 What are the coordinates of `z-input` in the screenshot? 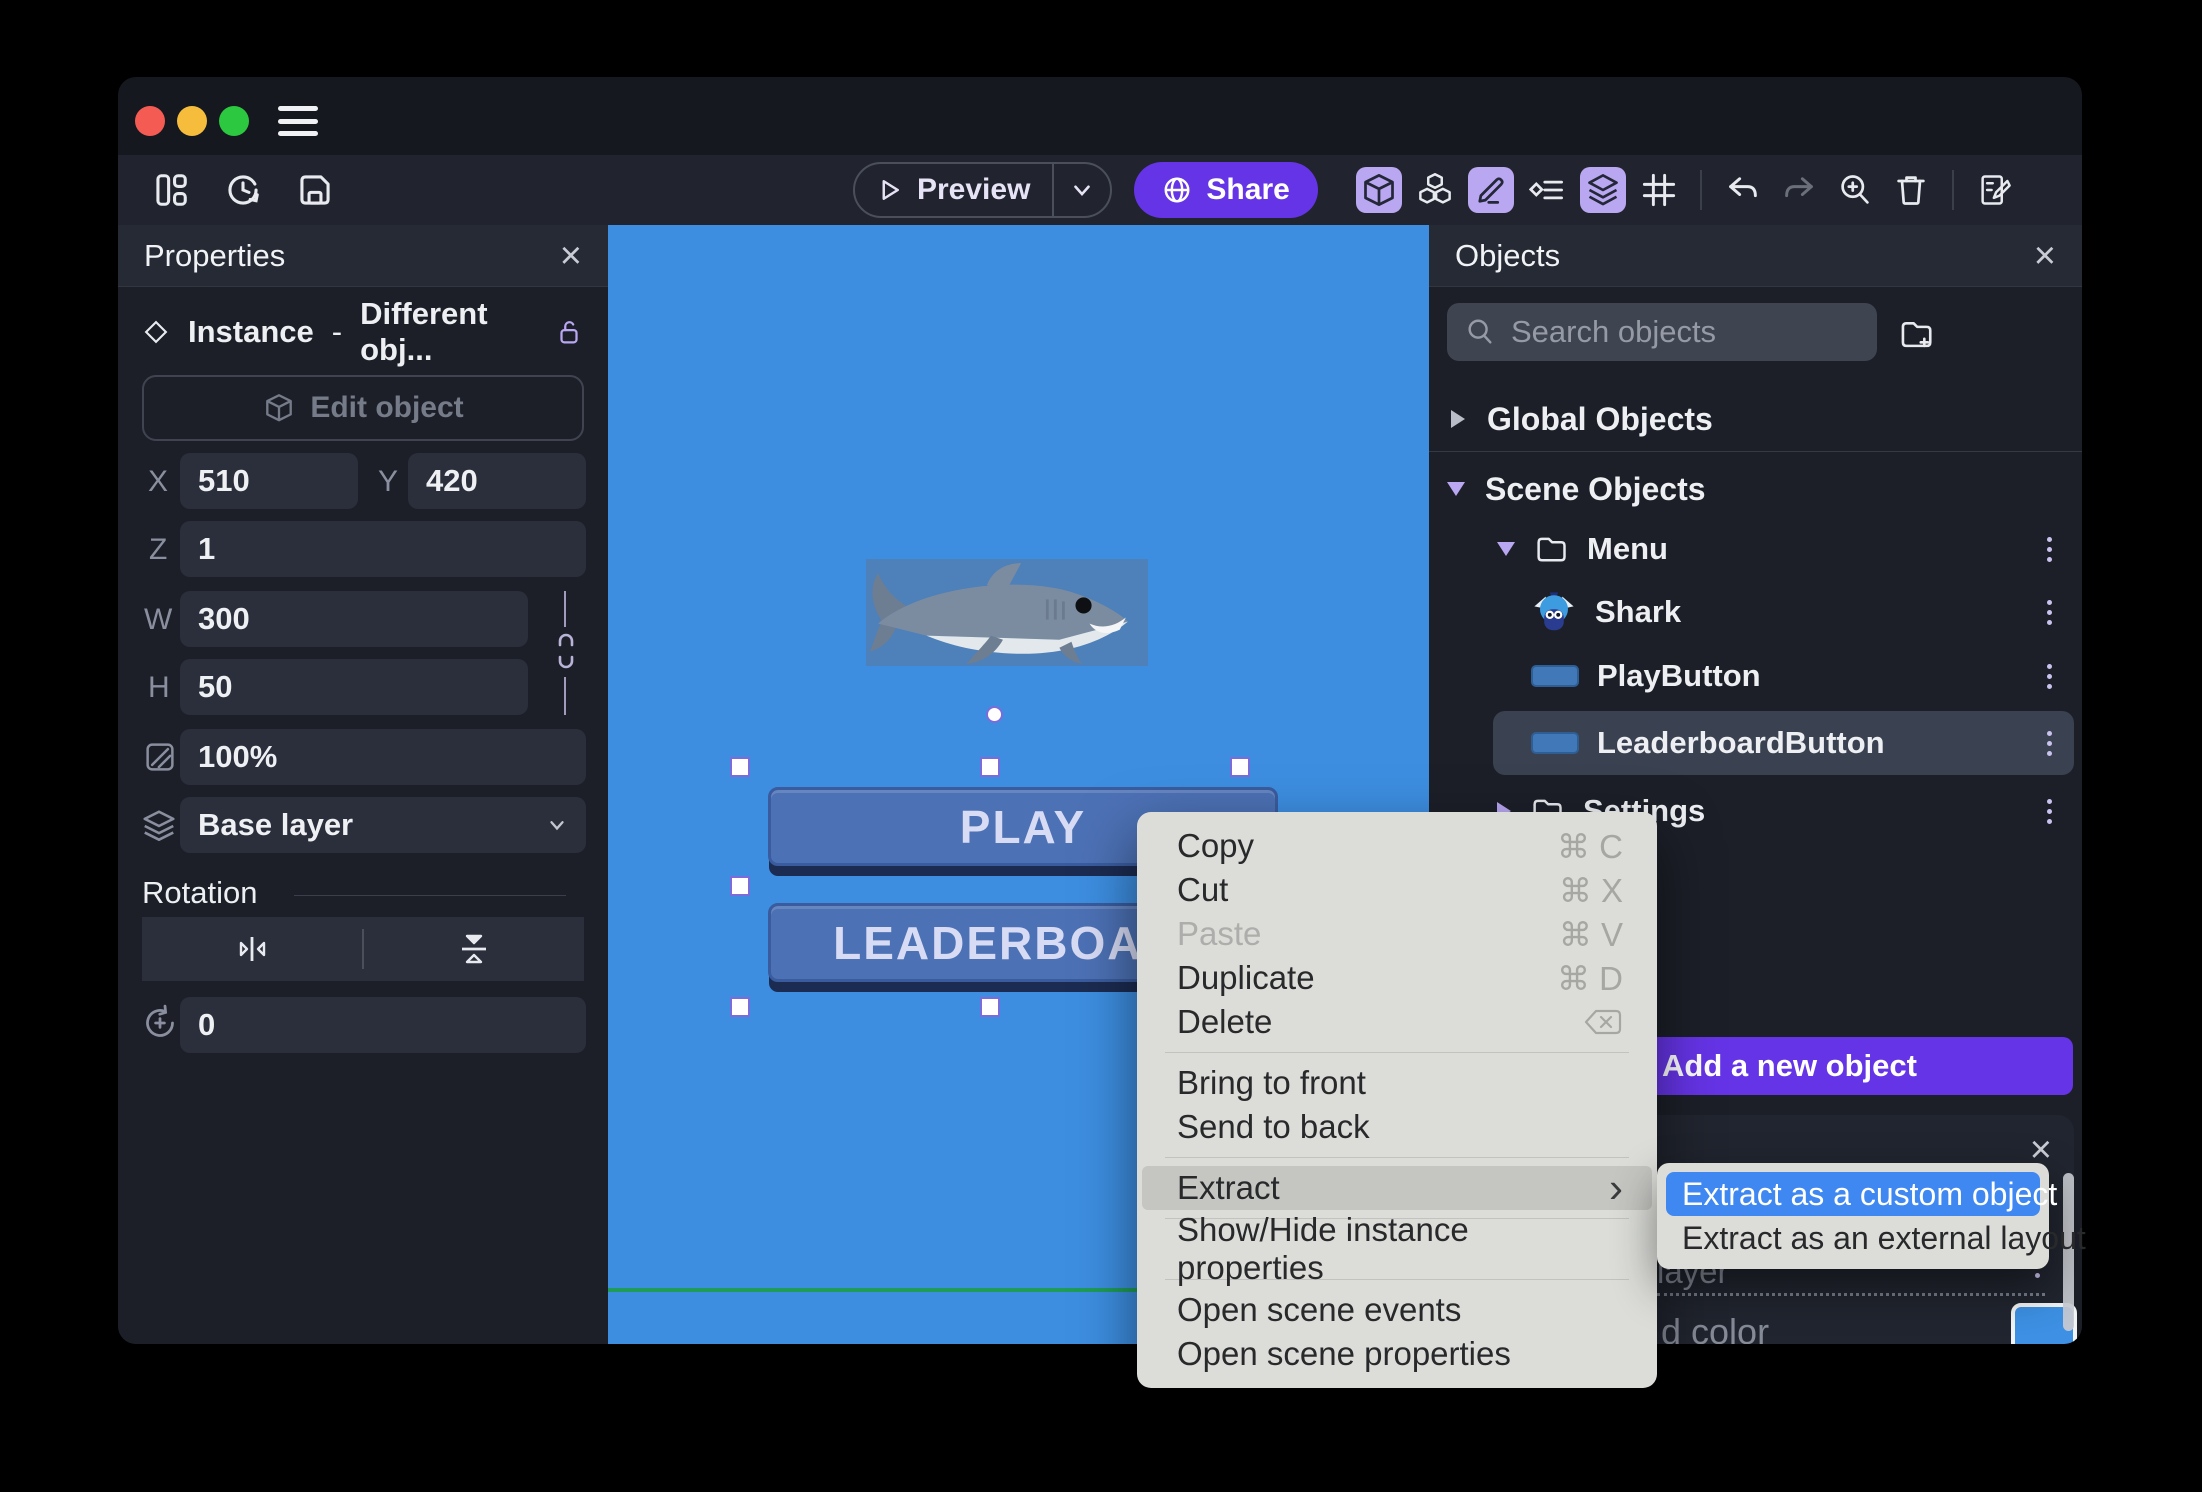 It's located at (383, 549).